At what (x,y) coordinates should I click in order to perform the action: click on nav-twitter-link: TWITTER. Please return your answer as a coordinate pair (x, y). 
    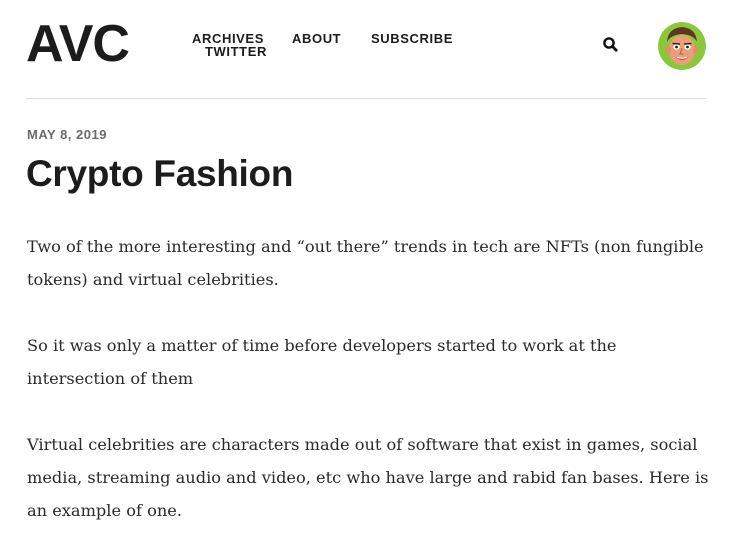
    Looking at the image, I should click on (236, 51).